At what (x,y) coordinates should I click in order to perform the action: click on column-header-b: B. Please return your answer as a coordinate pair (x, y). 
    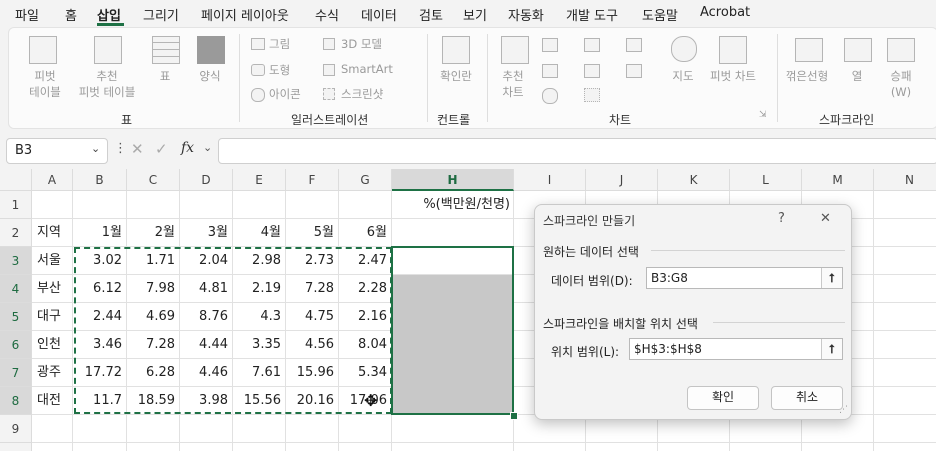
    Looking at the image, I should click on (100, 180).